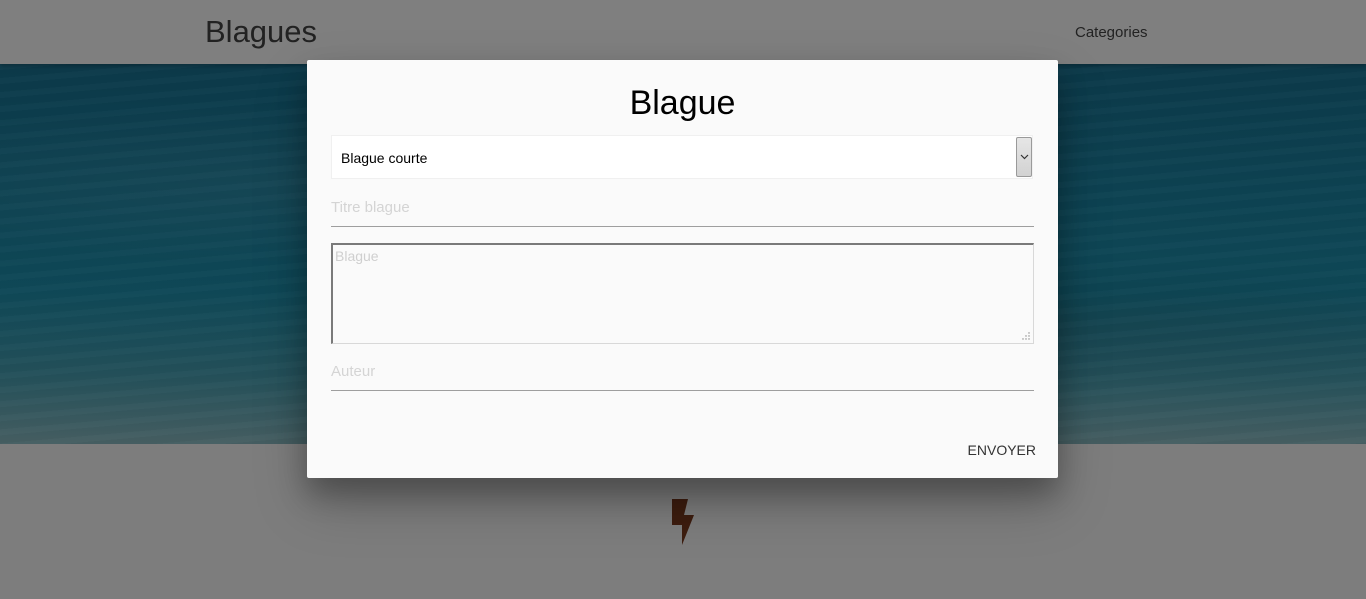 The image size is (1366, 599). Describe the element at coordinates (384, 158) in the screenshot. I see `joke-type-selected: Blague courte` at that location.